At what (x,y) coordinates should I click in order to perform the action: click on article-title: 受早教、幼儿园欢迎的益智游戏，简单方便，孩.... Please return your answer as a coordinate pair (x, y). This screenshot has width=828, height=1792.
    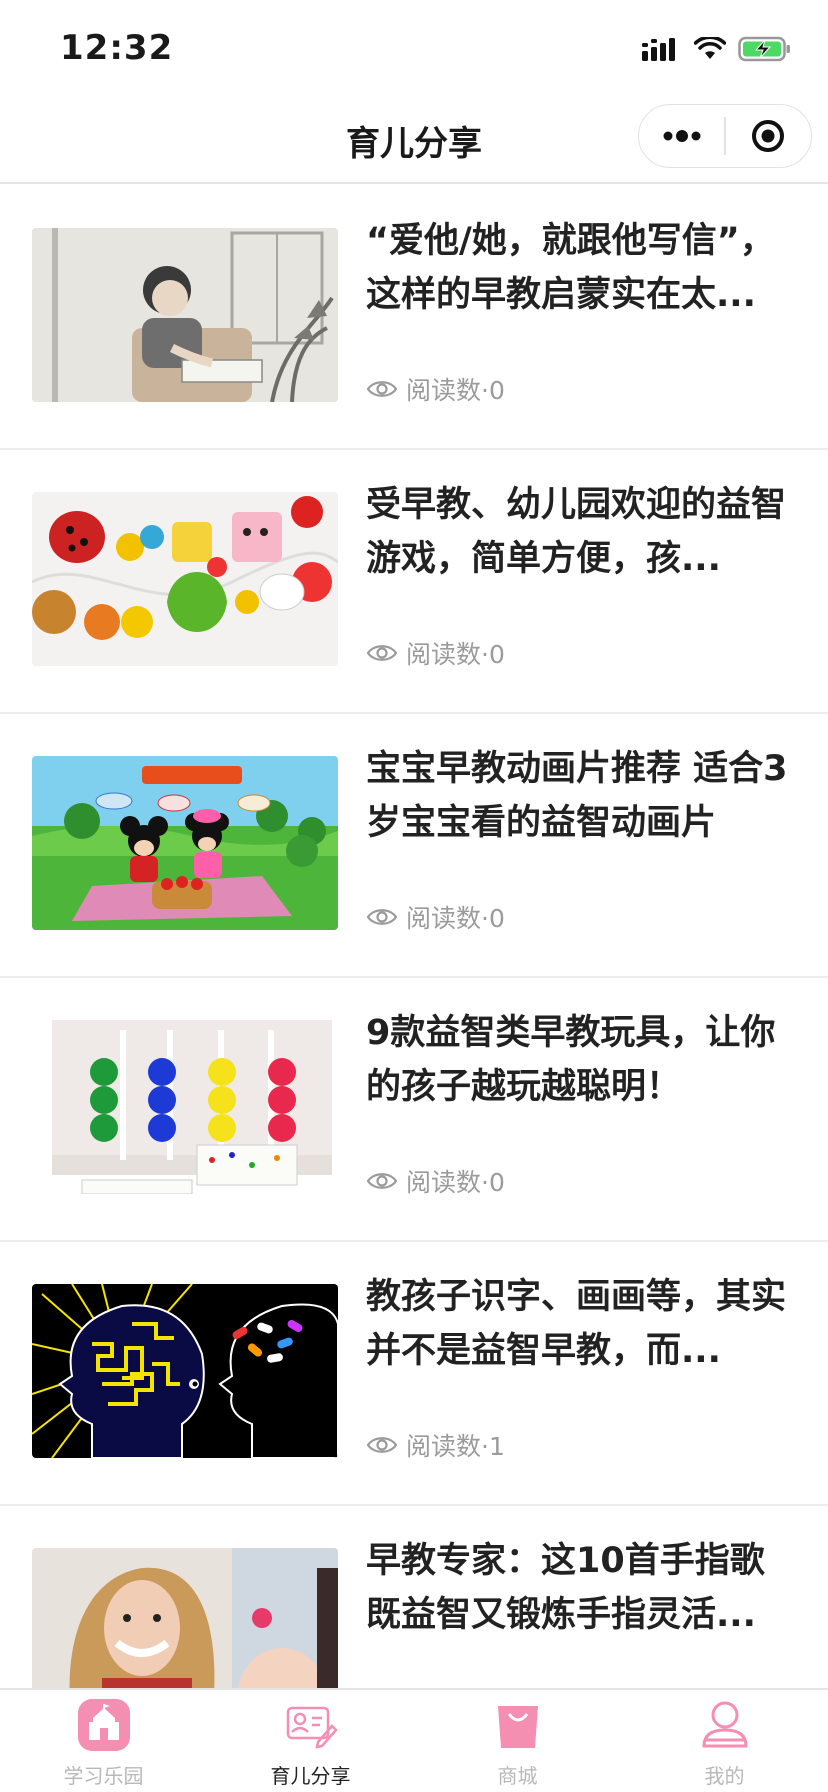
    Looking at the image, I should click on (576, 532).